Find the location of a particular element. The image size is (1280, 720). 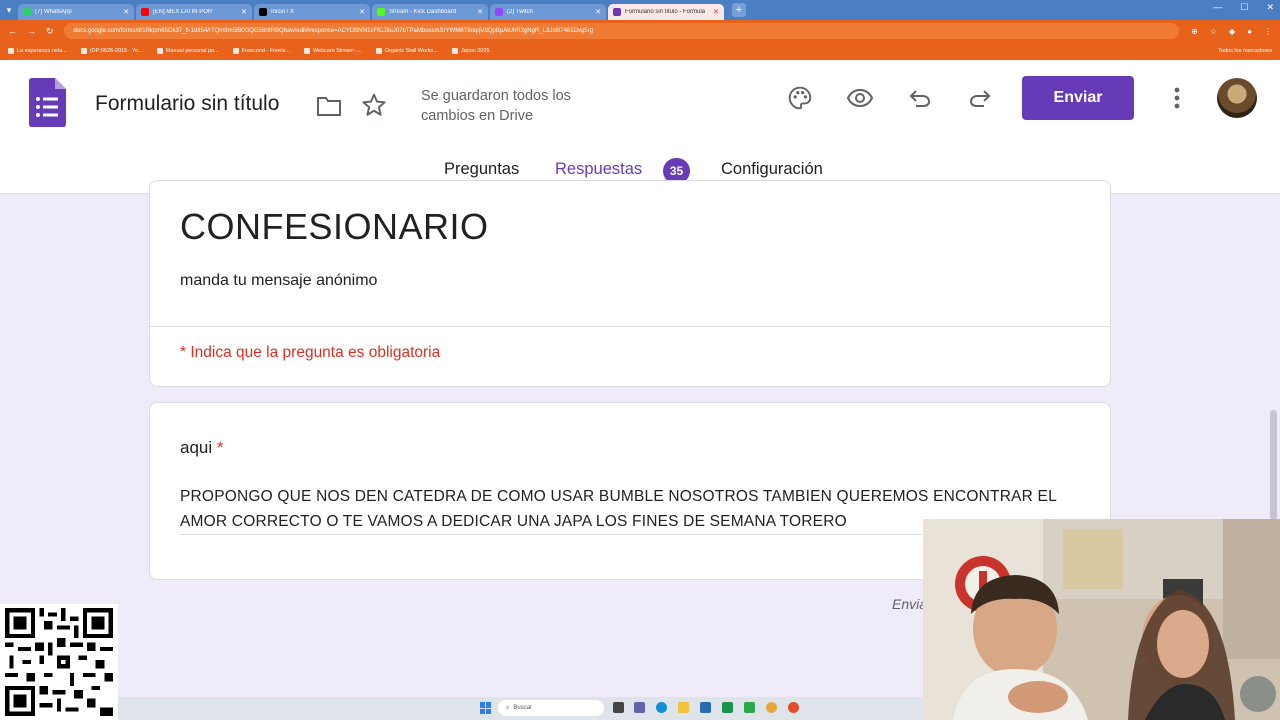

send-button: Enviar is located at coordinates (1078, 98).